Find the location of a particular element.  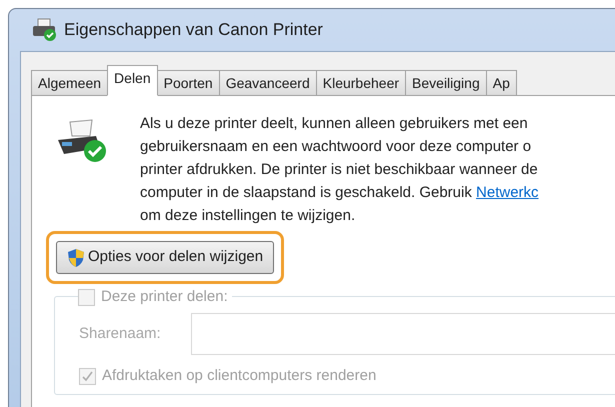

tab: Beveiliging is located at coordinates (446, 83).